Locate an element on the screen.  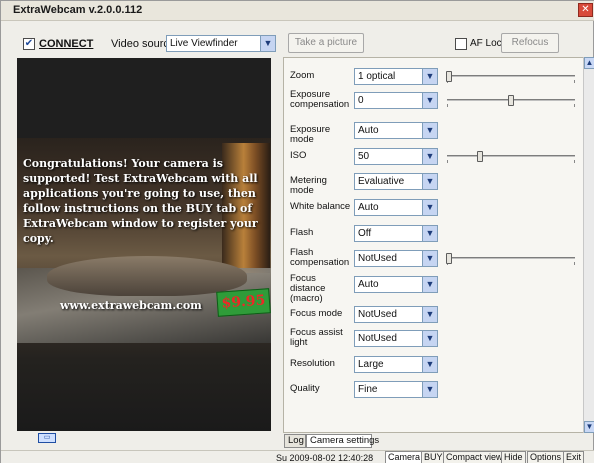
setting-select: Off ▼ is located at coordinates (396, 233).